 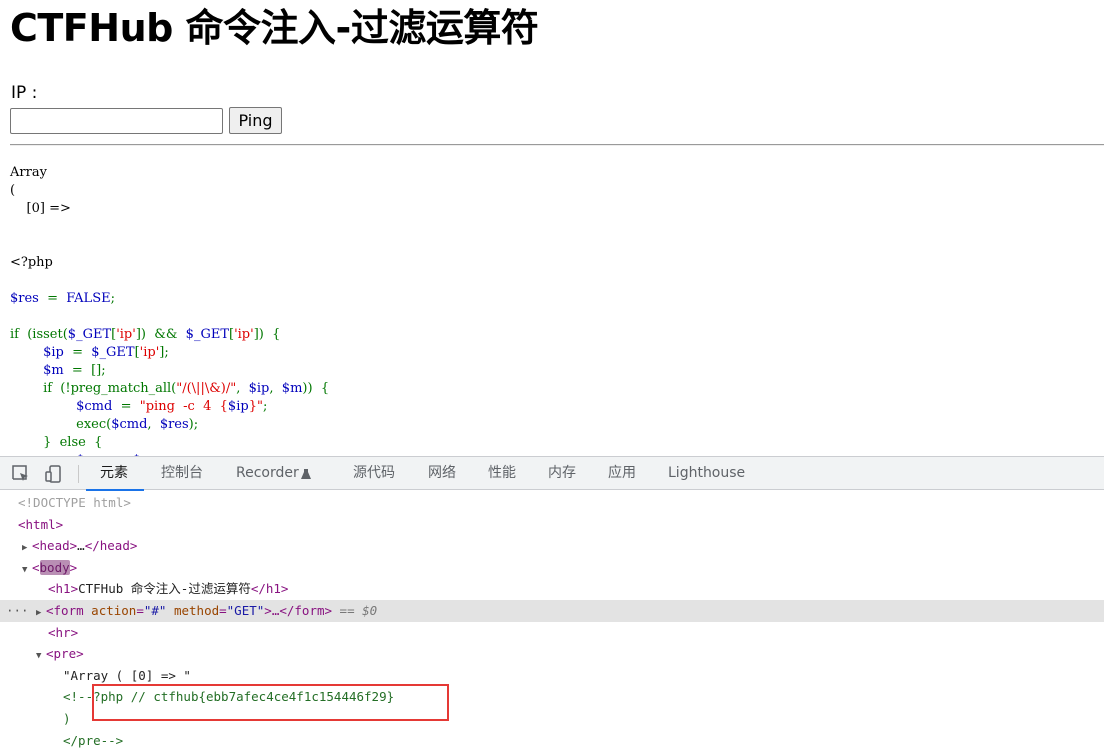 What do you see at coordinates (63, 632) in the screenshot?
I see `hr-tag: <hr>` at bounding box center [63, 632].